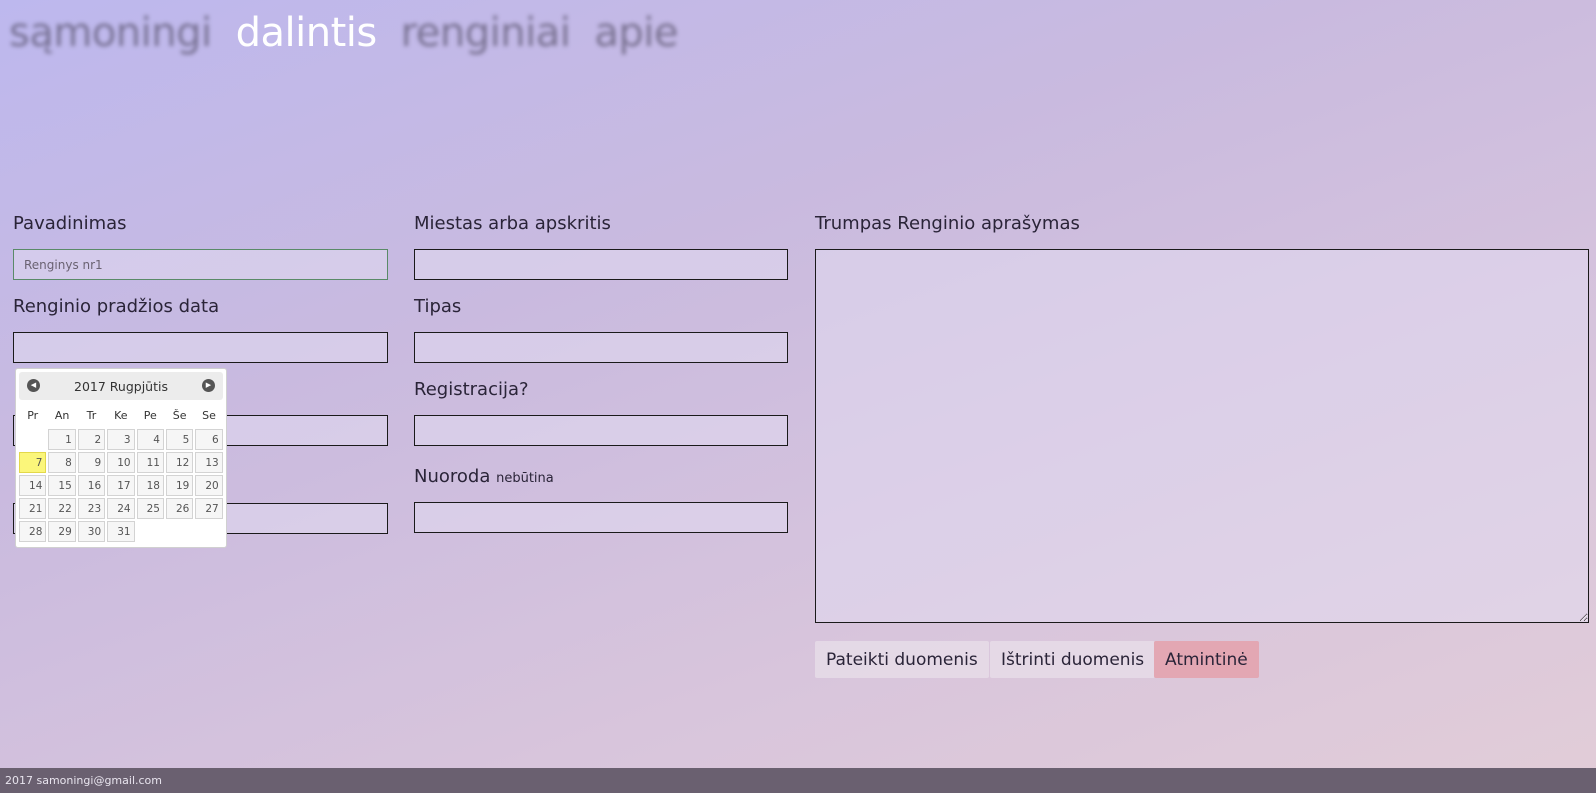 This screenshot has width=1596, height=793. Describe the element at coordinates (121, 415) in the screenshot. I see `weekday-label: Ke` at that location.